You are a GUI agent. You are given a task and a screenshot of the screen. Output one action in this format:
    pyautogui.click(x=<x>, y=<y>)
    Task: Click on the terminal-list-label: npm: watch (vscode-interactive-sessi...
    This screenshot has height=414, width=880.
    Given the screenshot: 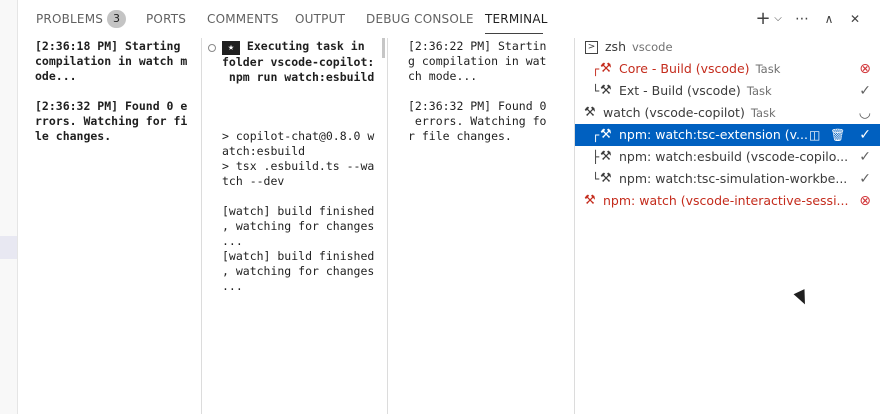 What is the action you would take?
    pyautogui.click(x=726, y=200)
    